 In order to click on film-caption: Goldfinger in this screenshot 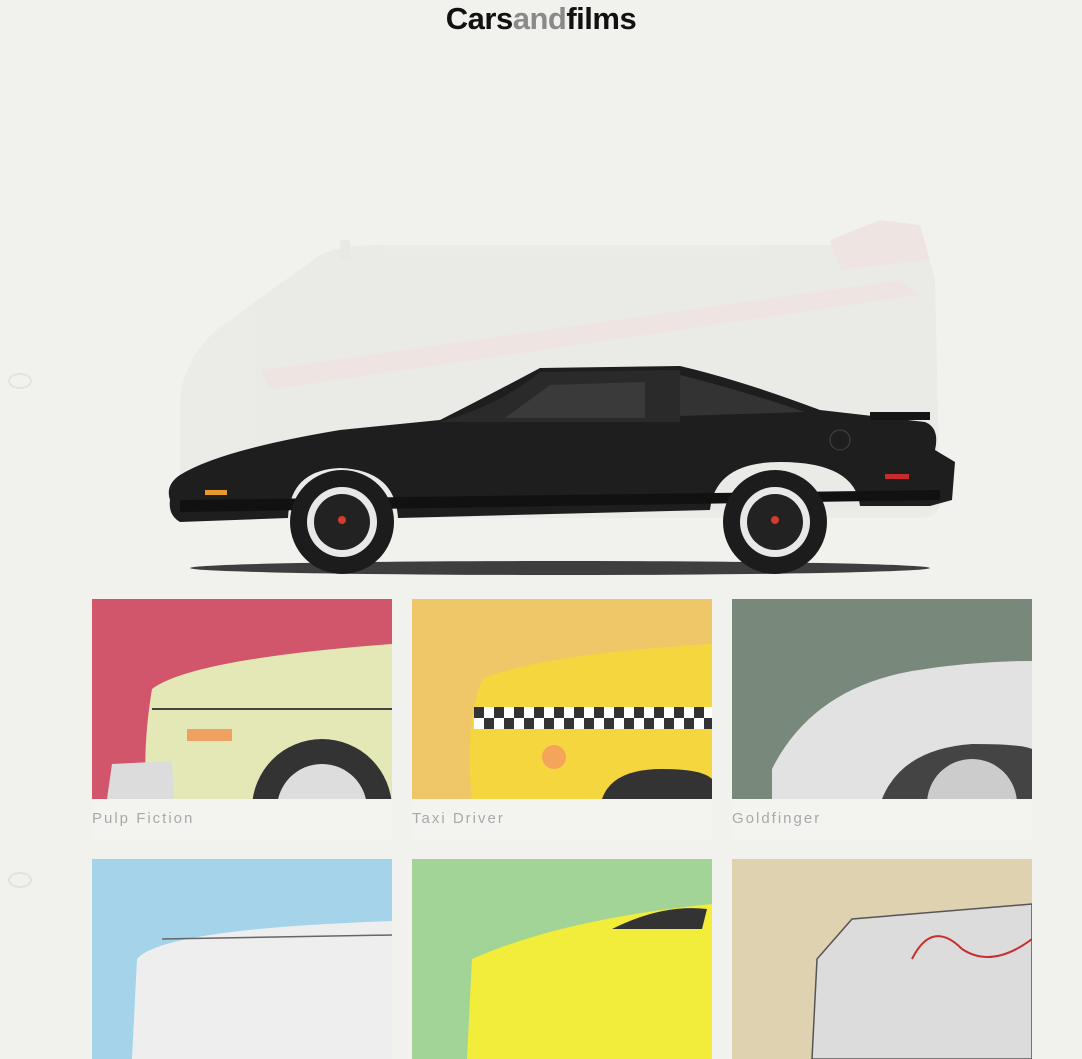, I will do `click(882, 819)`.